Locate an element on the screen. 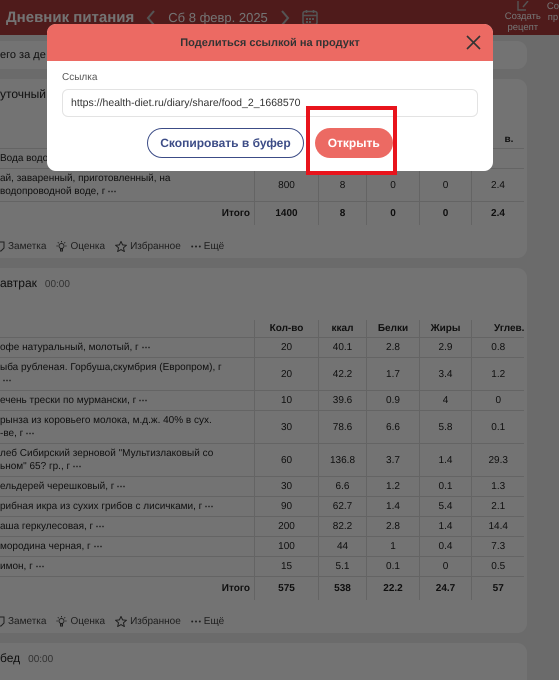  page-title: Дневник питания is located at coordinates (70, 17).